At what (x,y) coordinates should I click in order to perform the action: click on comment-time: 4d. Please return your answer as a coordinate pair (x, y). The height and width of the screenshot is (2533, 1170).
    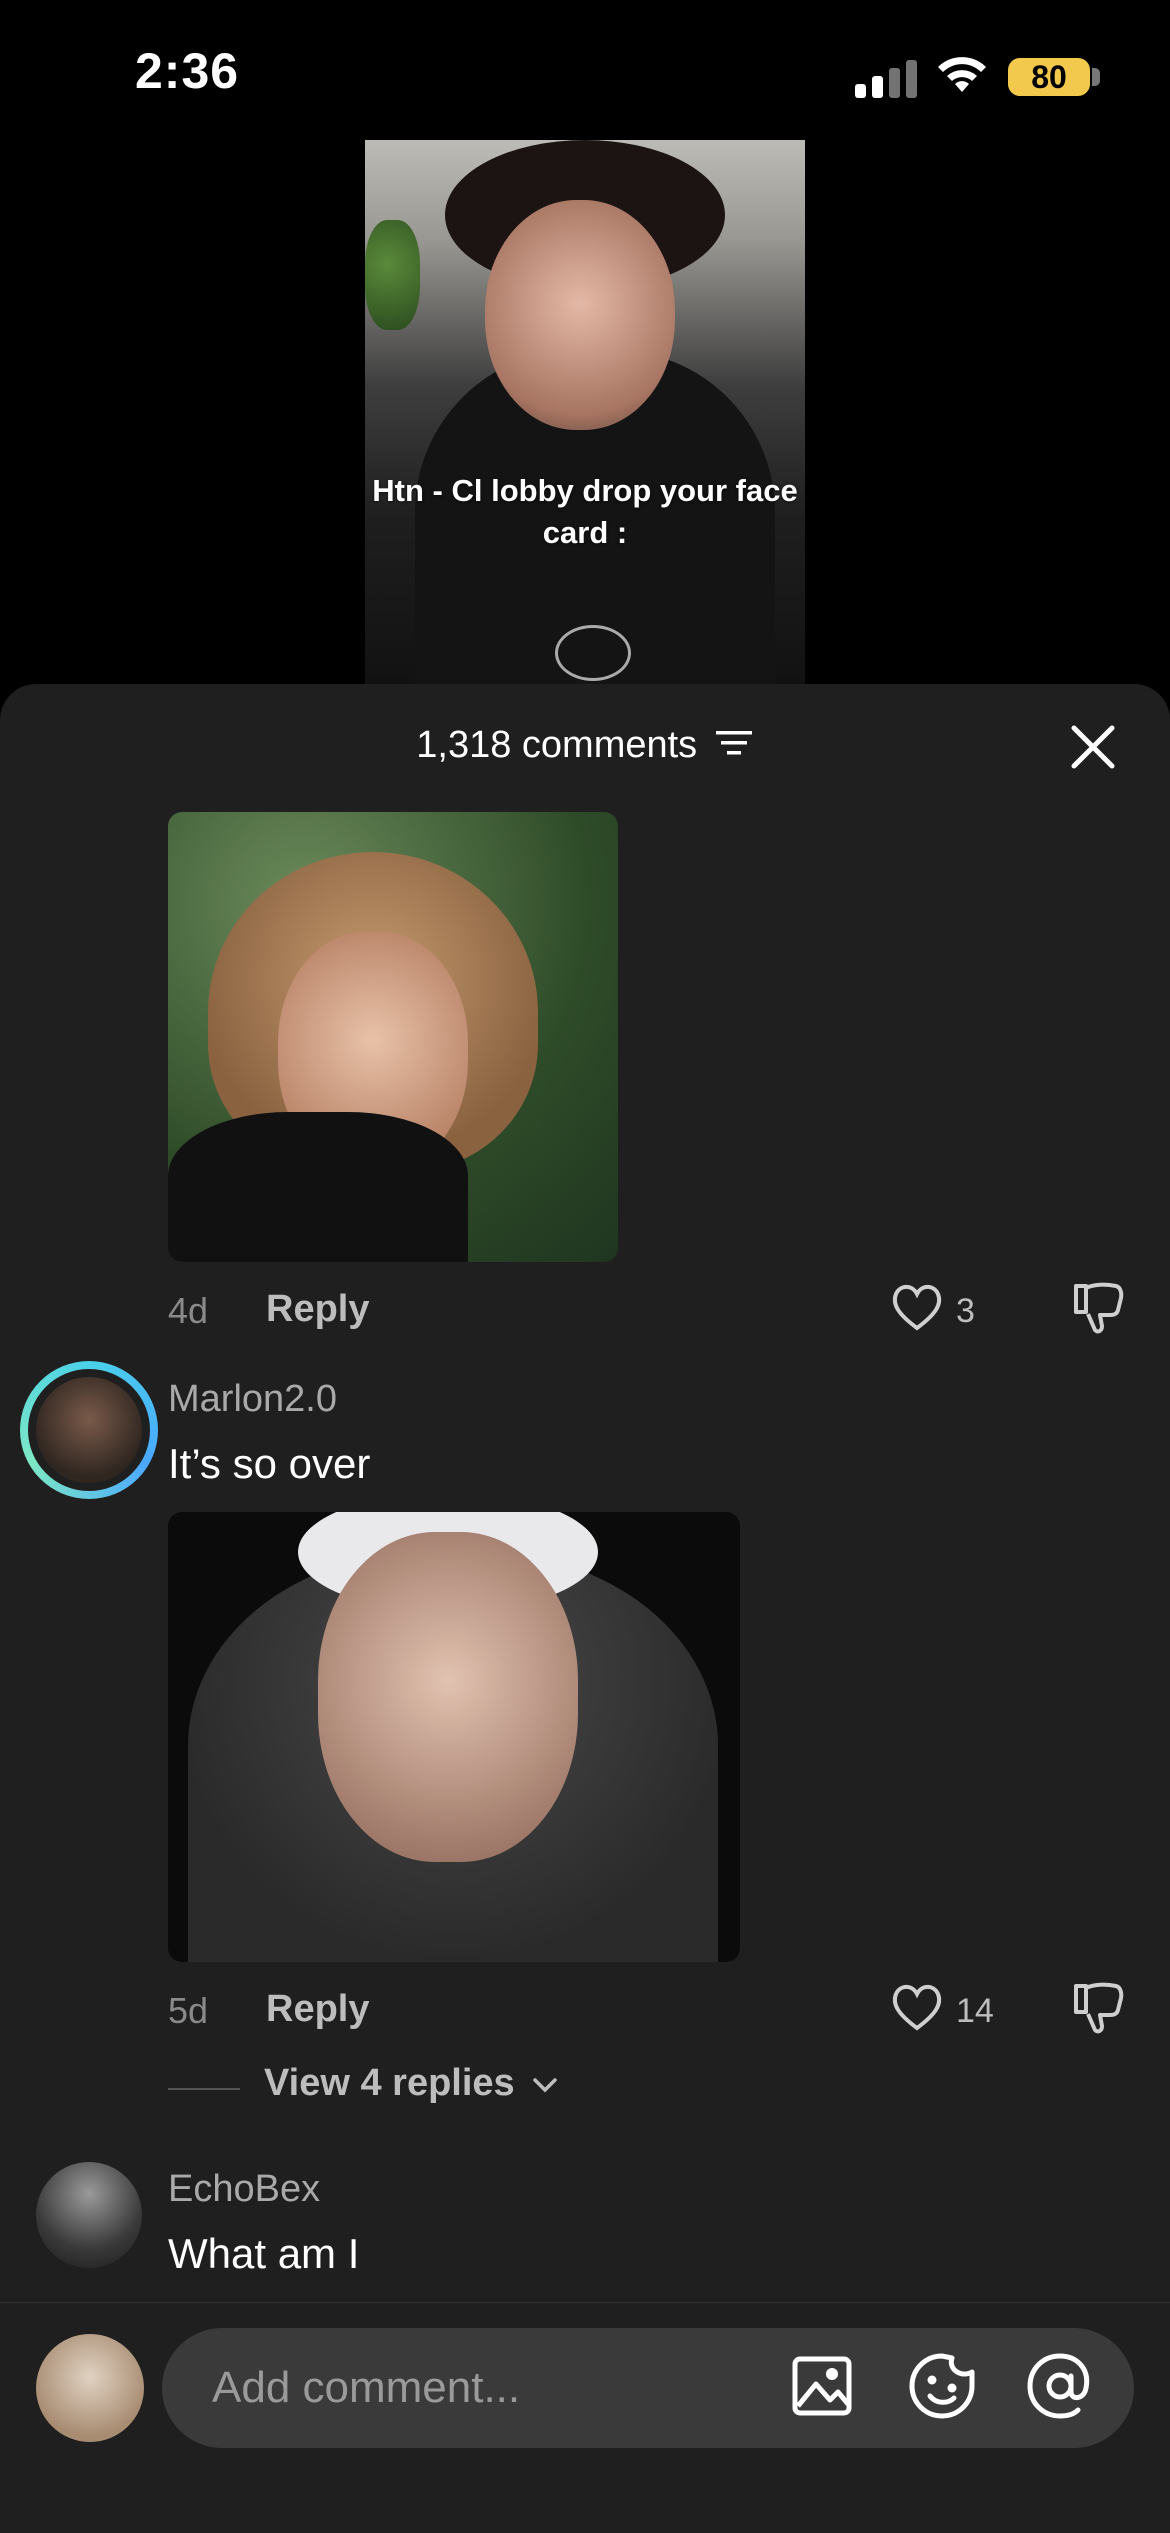
    Looking at the image, I should click on (188, 1310).